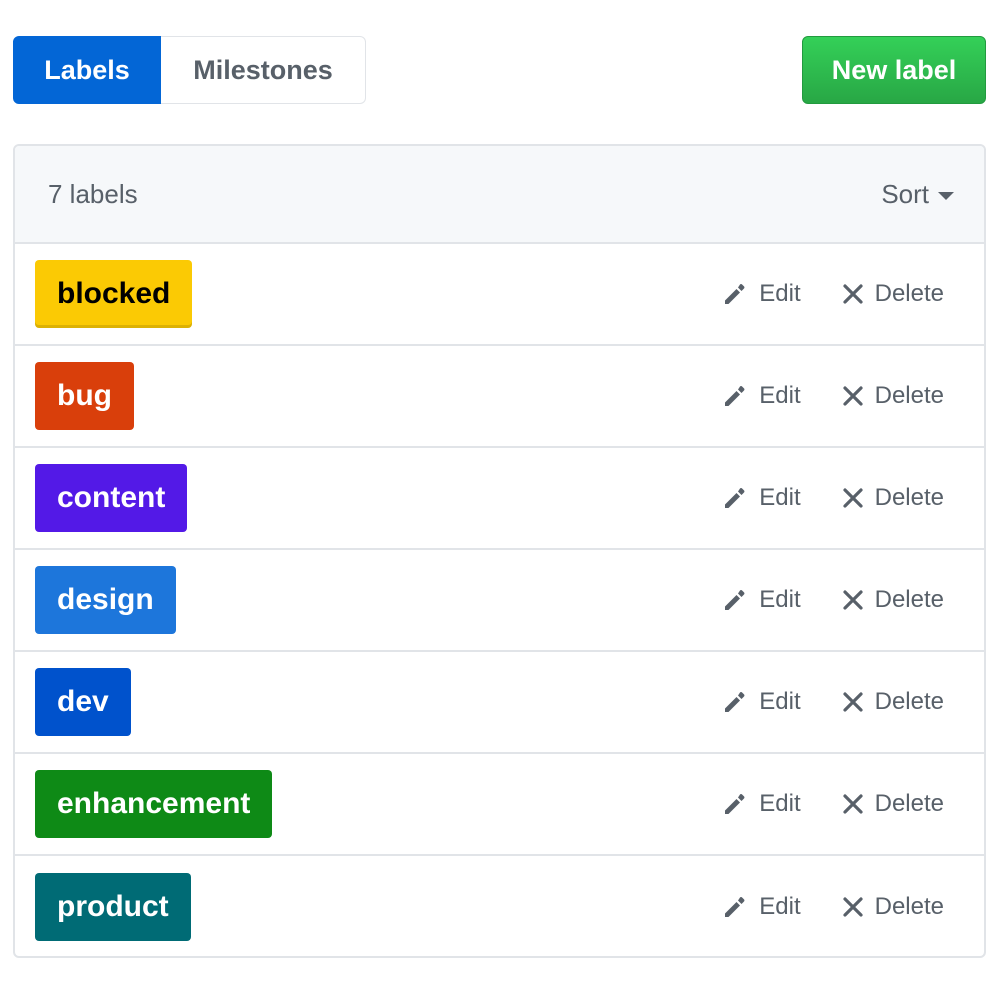 Image resolution: width=1000 pixels, height=1000 pixels. Describe the element at coordinates (105, 600) in the screenshot. I see `label-badge-design: design` at that location.